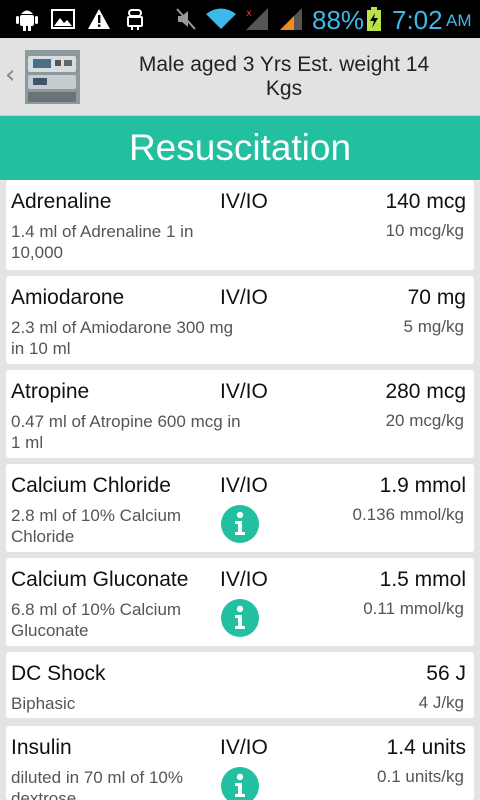 The image size is (480, 800). I want to click on signal-icon, so click(291, 19).